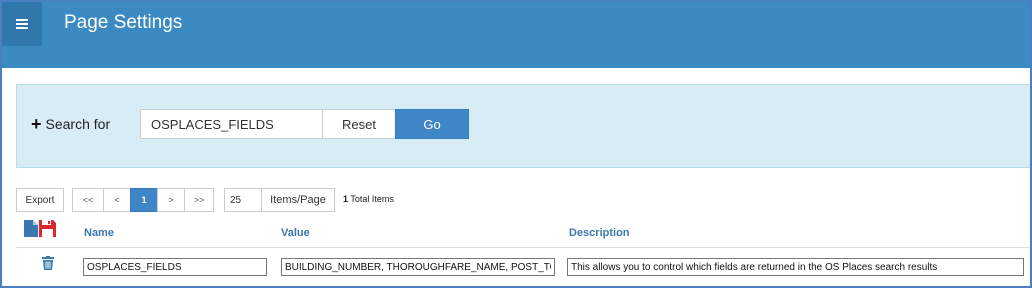 The image size is (1032, 288). Describe the element at coordinates (40, 200) in the screenshot. I see `export-button: Export` at that location.